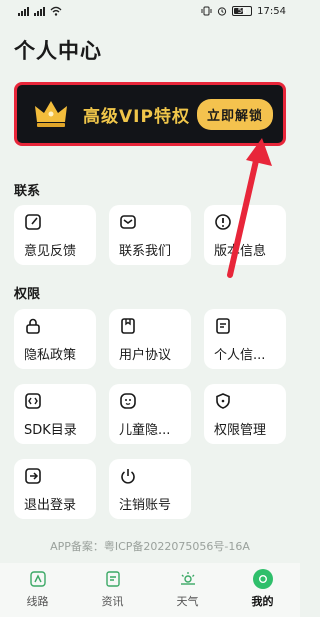 The image size is (320, 617). I want to click on mail-icon, so click(128, 222).